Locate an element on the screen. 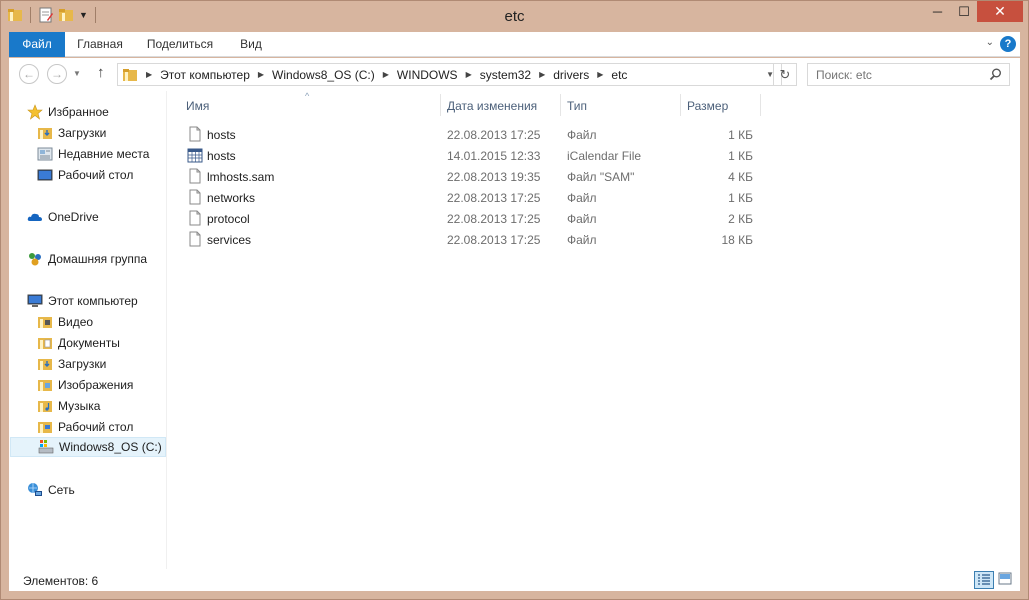 This screenshot has height=600, width=1029. window-title: etc is located at coordinates (514, 16).